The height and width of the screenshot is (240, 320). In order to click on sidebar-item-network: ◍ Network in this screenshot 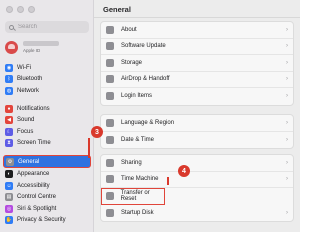, I will do `click(47, 91)`.